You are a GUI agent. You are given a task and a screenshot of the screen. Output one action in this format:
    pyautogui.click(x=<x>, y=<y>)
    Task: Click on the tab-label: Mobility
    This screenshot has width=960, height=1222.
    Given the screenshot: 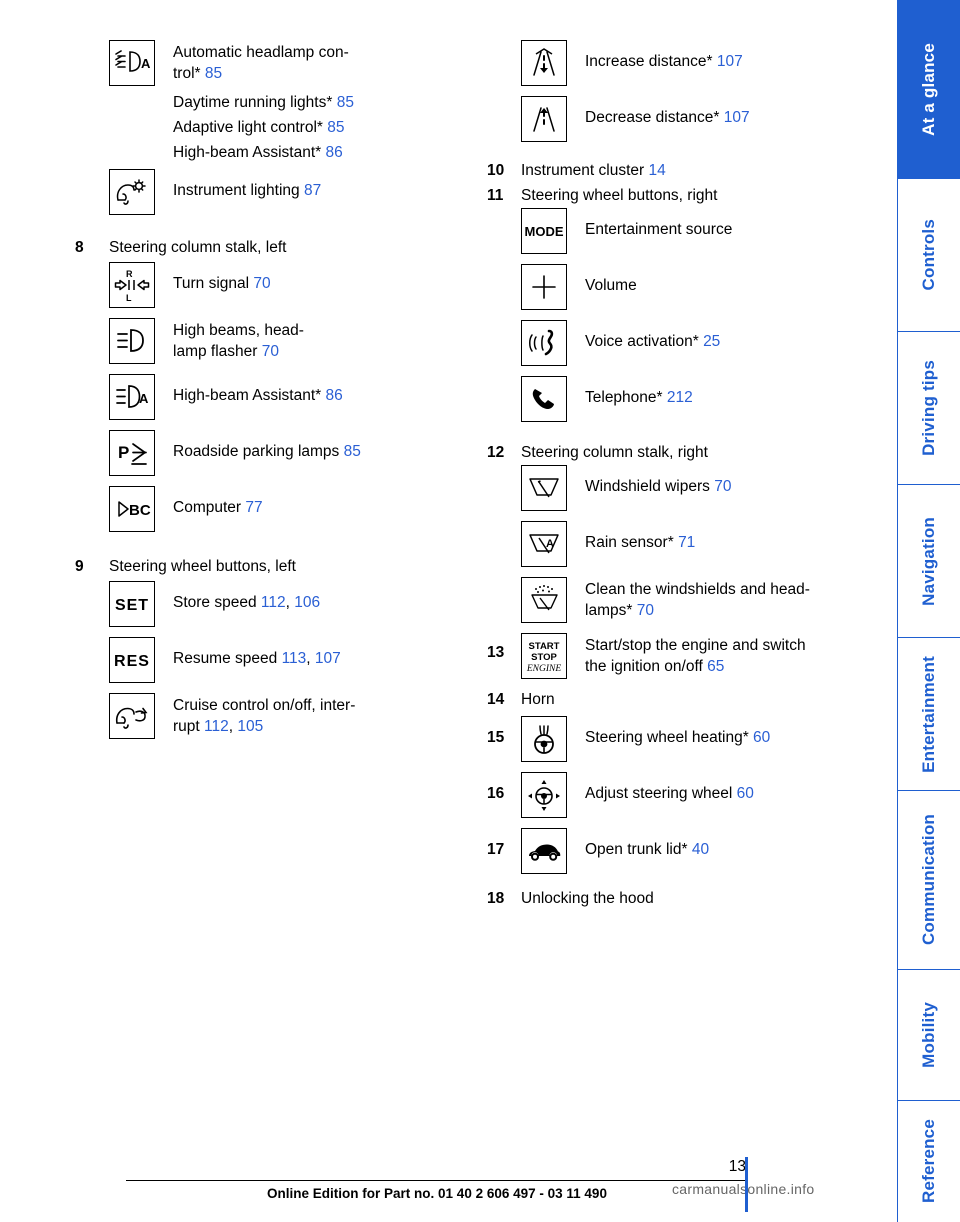 What is the action you would take?
    pyautogui.click(x=928, y=1035)
    